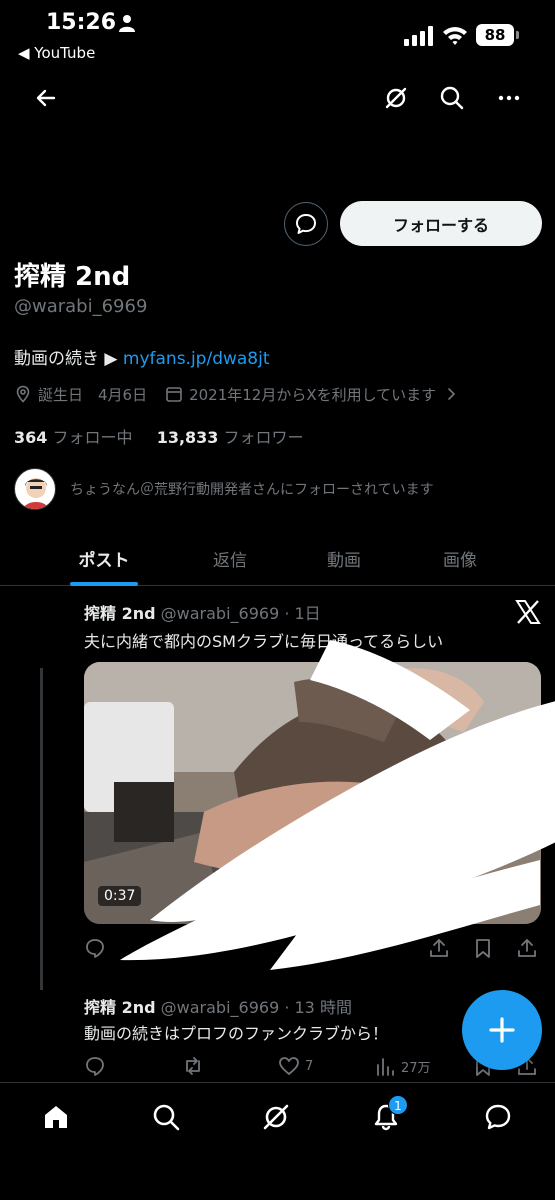  What do you see at coordinates (416, 1068) in the screenshot?
I see `view-count: 27万` at bounding box center [416, 1068].